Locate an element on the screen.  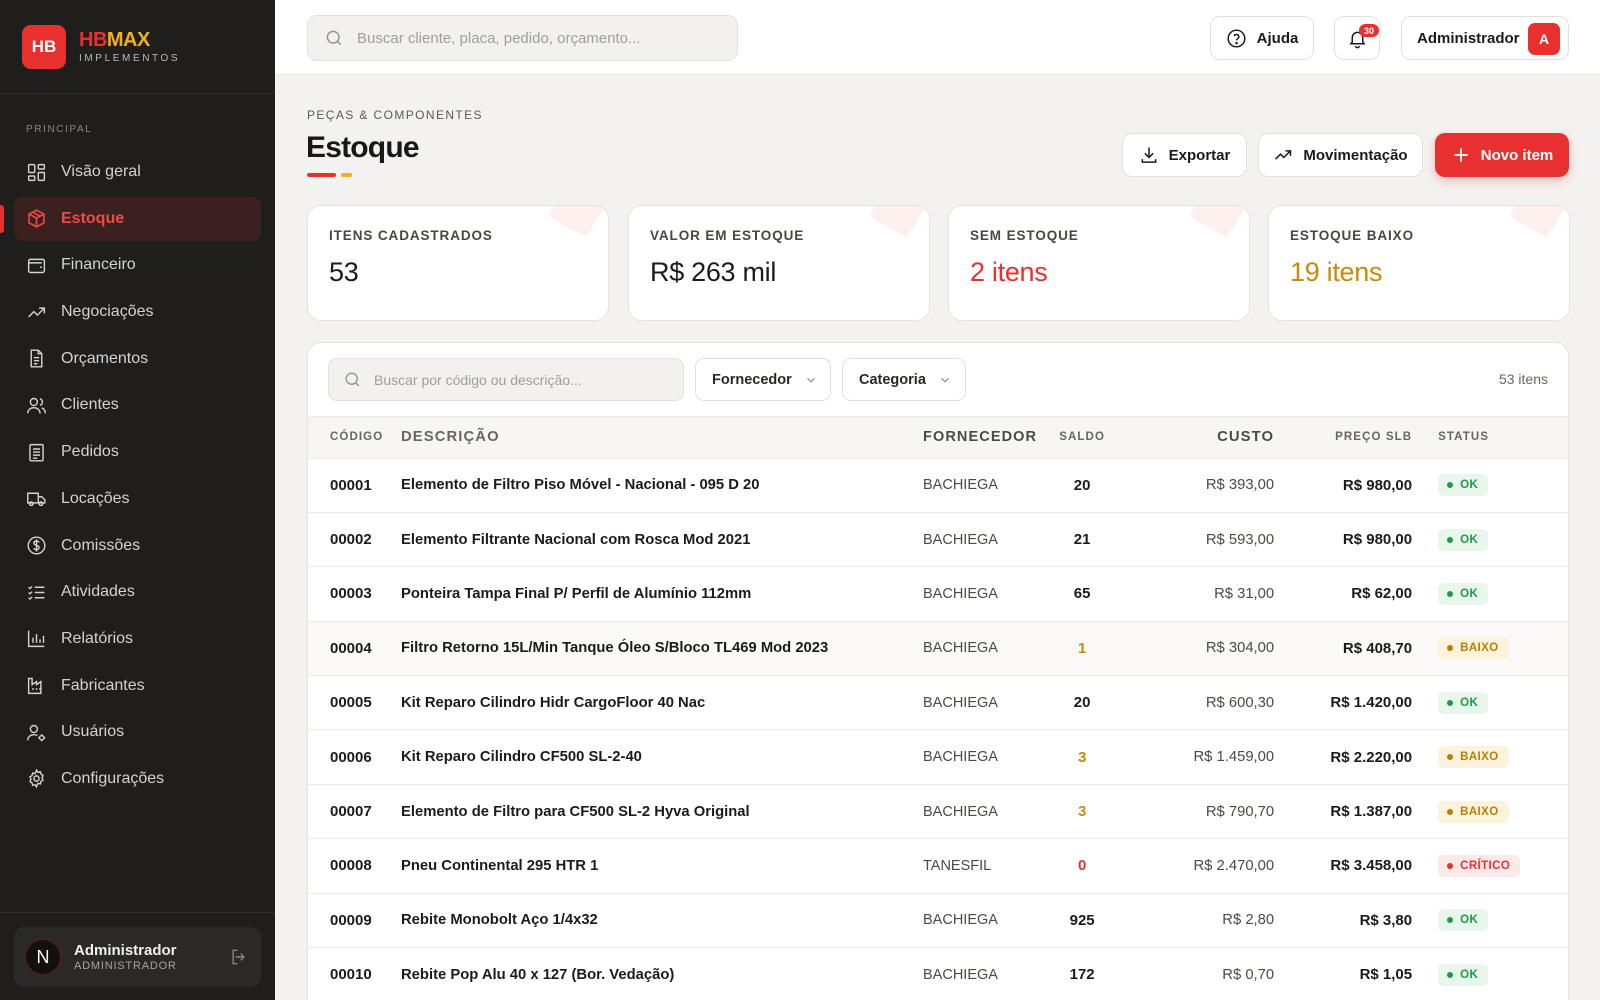
supplier-select: Fornecedor is located at coordinates (763, 379).